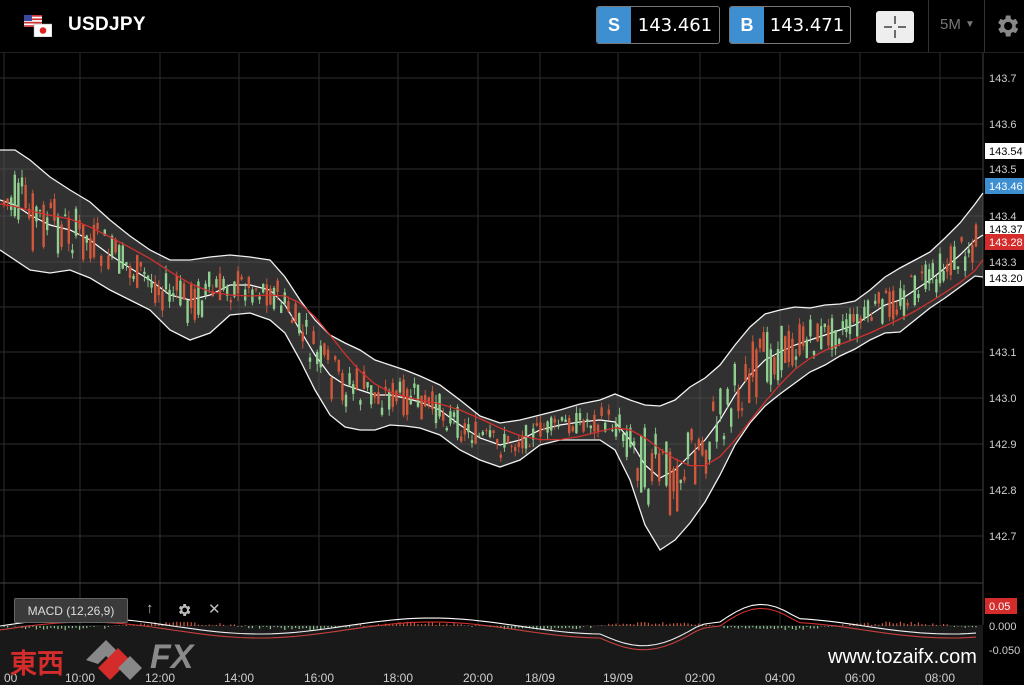  I want to click on sell-button: S 143.461, so click(658, 25).